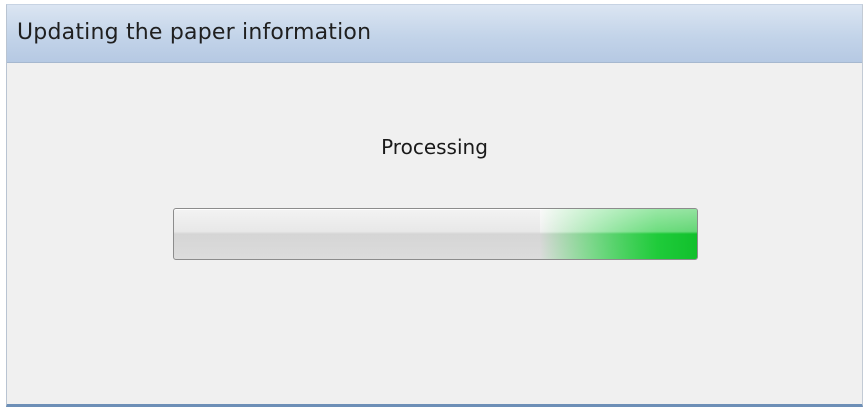  I want to click on status-label: Processing, so click(434, 147).